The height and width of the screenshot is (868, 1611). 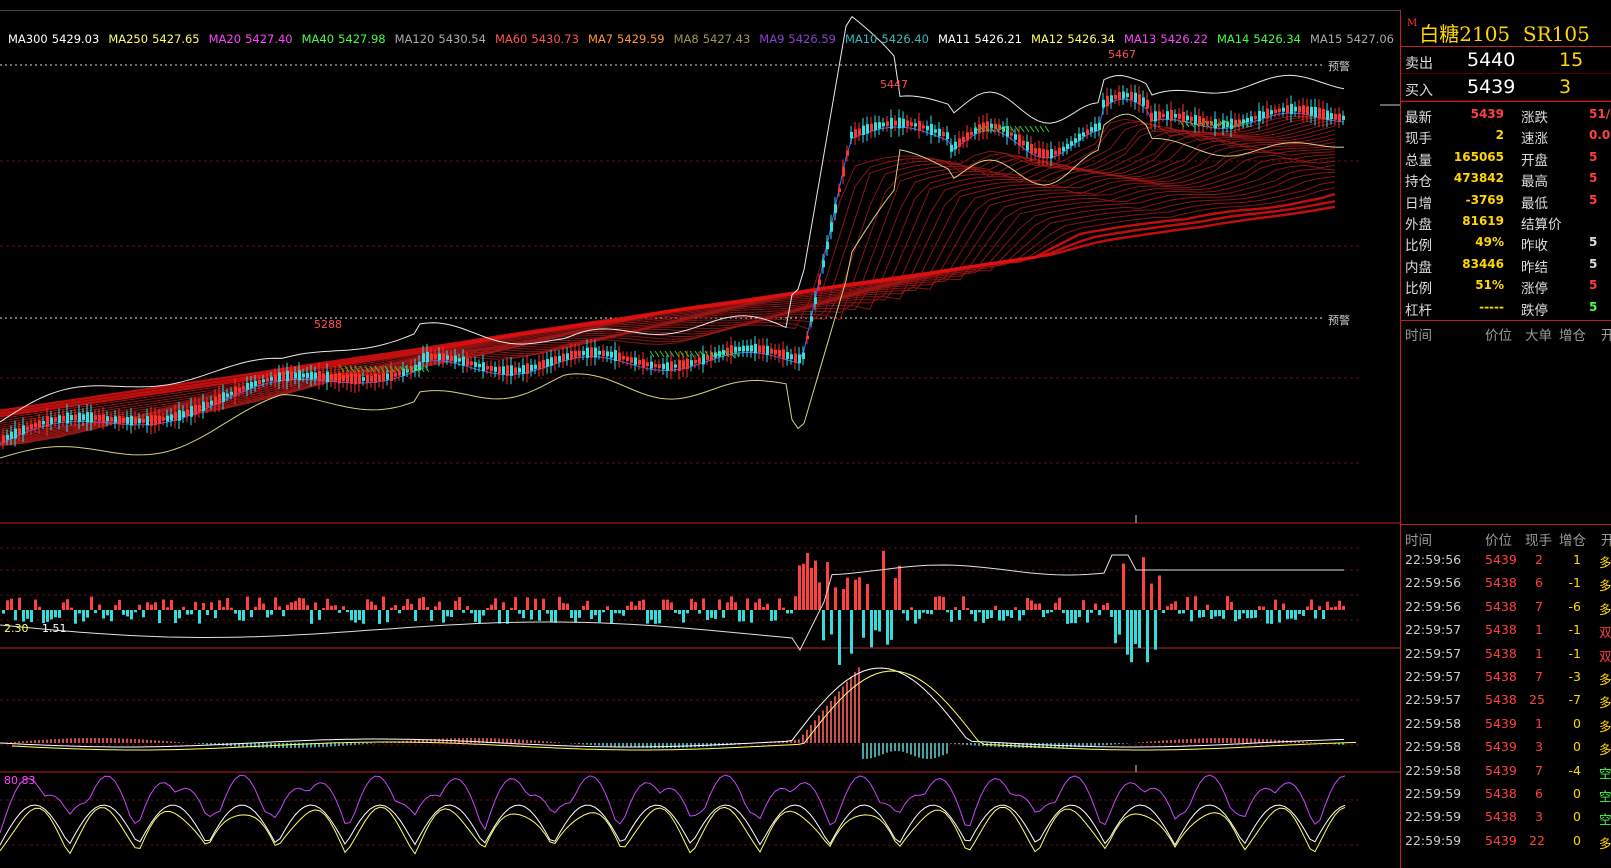 I want to click on quote-value: 5439, so click(x=1487, y=114).